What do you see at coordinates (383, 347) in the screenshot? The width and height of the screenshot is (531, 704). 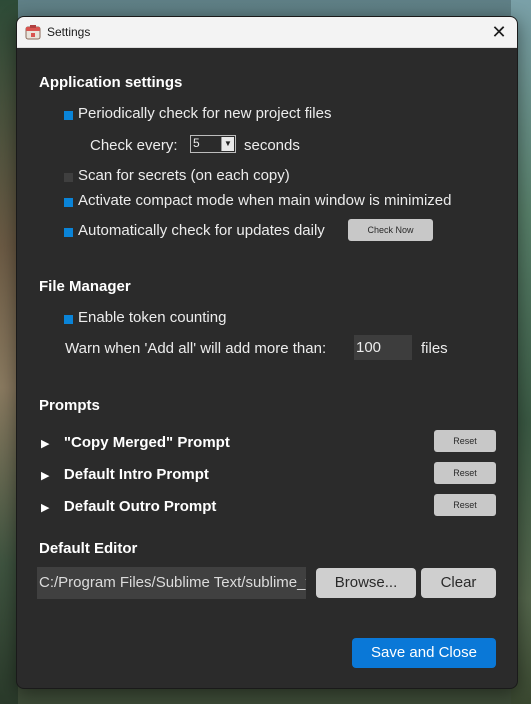 I see `warn-threshold-input: 100` at bounding box center [383, 347].